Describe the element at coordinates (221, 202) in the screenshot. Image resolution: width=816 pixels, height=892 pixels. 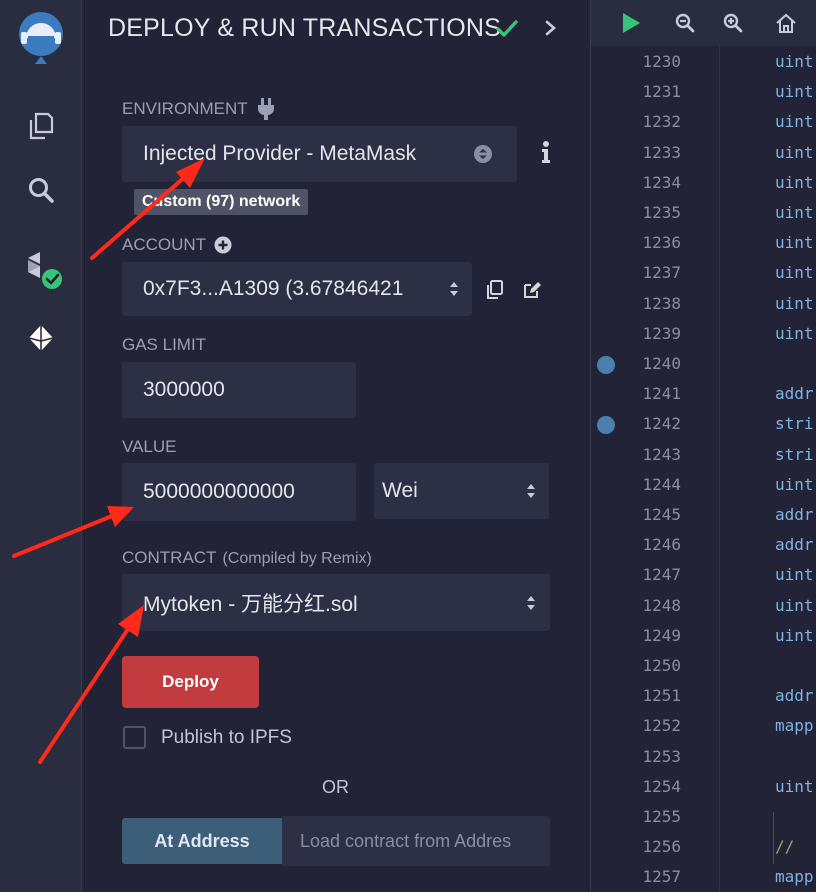
I see `network-tag: Custom (97) network` at that location.